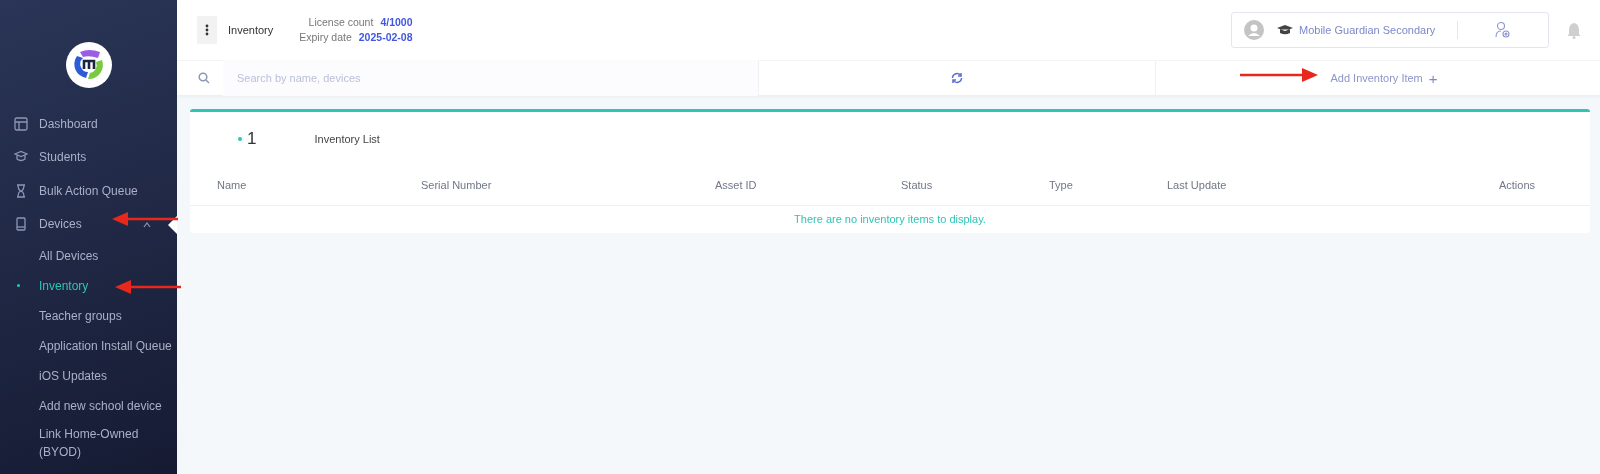  I want to click on column-header: Name, so click(232, 185).